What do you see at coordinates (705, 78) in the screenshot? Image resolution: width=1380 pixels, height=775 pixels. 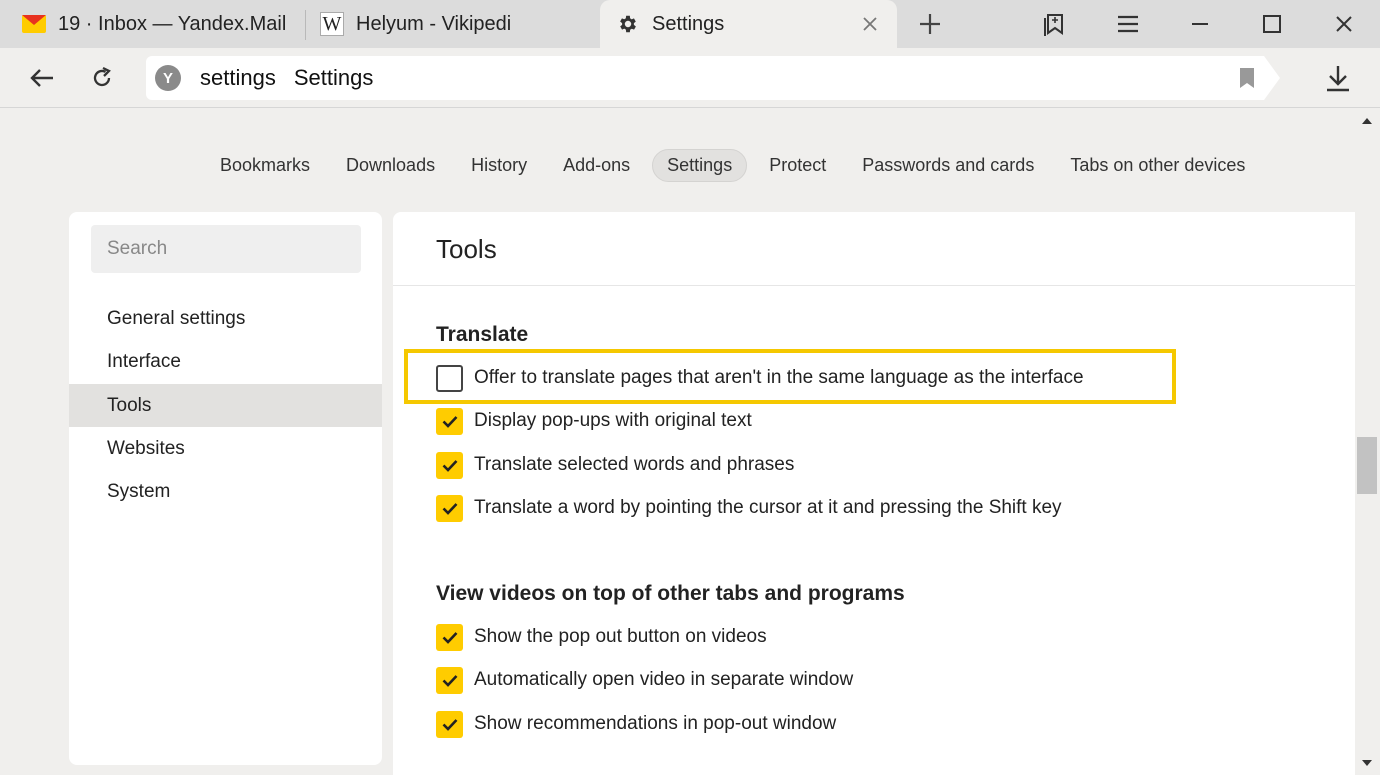 I see `address-bar: Y settings Settings` at bounding box center [705, 78].